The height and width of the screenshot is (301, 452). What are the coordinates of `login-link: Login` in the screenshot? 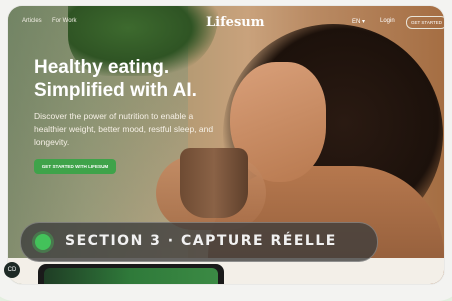 It's located at (387, 21).